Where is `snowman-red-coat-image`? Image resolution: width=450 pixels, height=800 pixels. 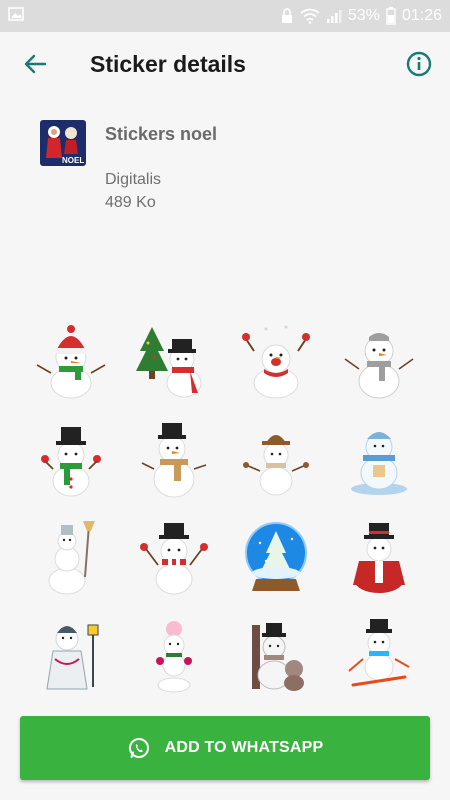 snowman-red-coat-image is located at coordinates (378, 558).